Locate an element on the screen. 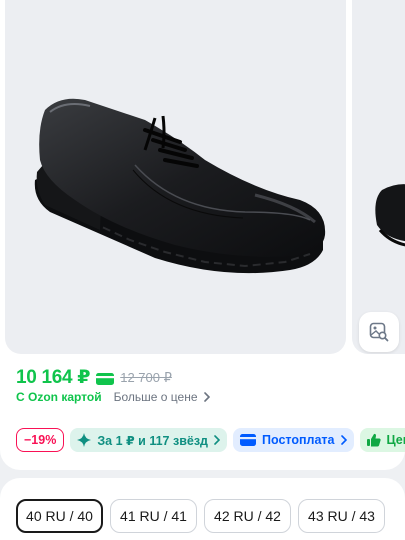 The height and width of the screenshot is (540, 405). price-badge: Цена is located at coordinates (382, 440).